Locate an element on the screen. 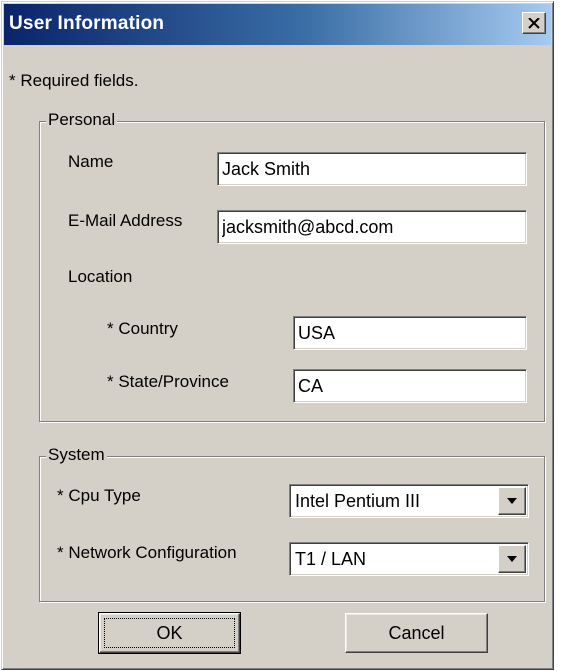 The height and width of the screenshot is (672, 569). email-field is located at coordinates (372, 227).